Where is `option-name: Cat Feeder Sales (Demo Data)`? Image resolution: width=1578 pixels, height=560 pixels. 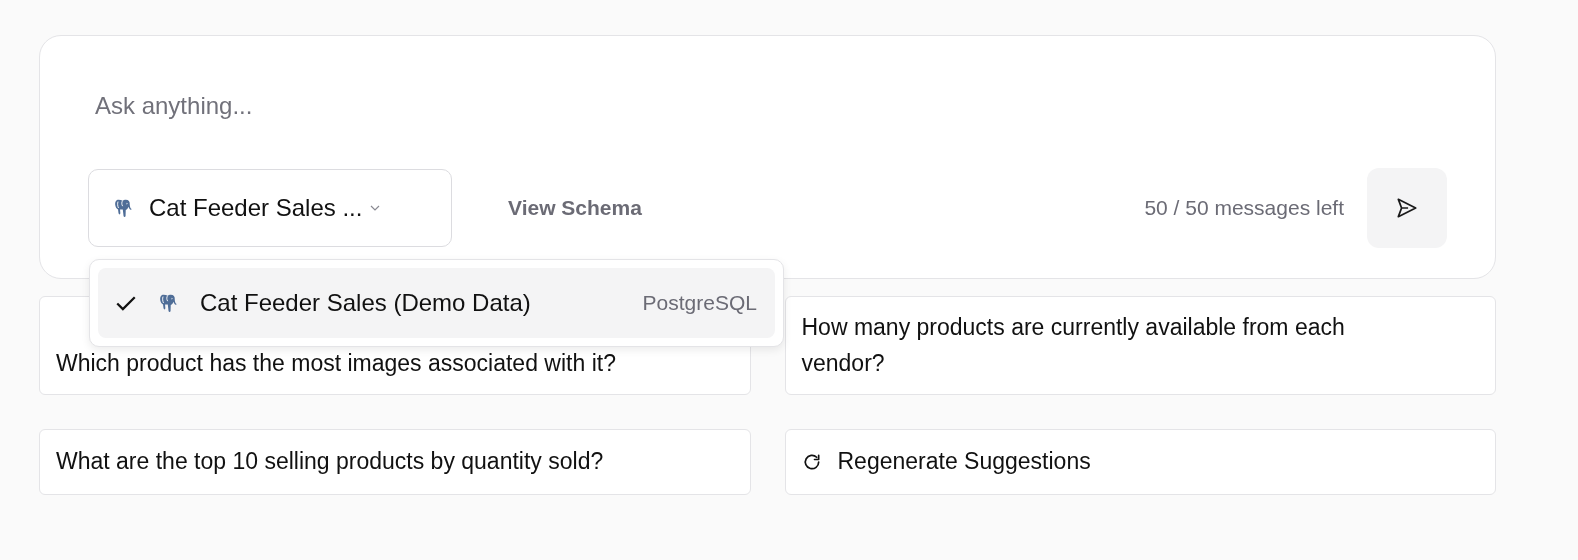
option-name: Cat Feeder Sales (Demo Data) is located at coordinates (365, 303).